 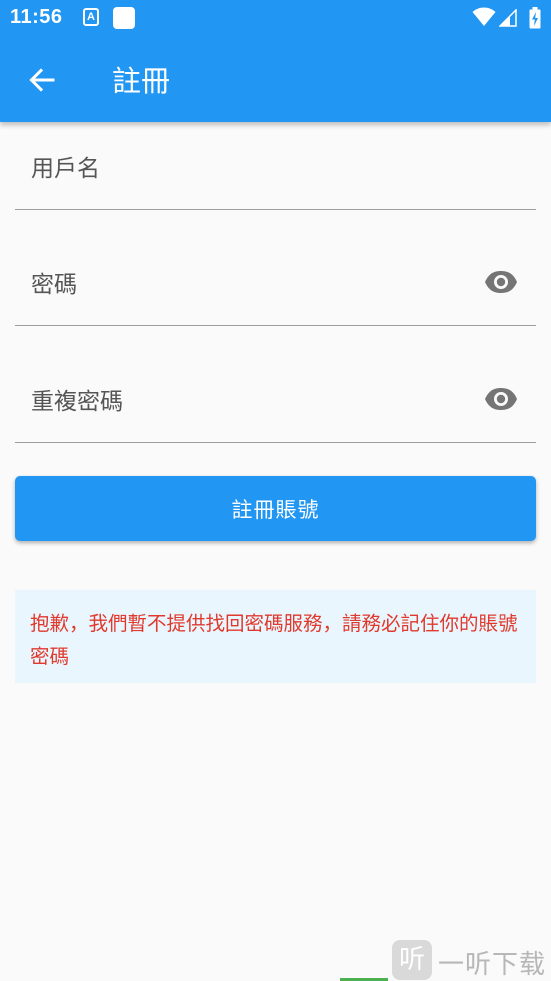 I want to click on app-bar: 11:56 A 註冊, so click(x=275, y=61).